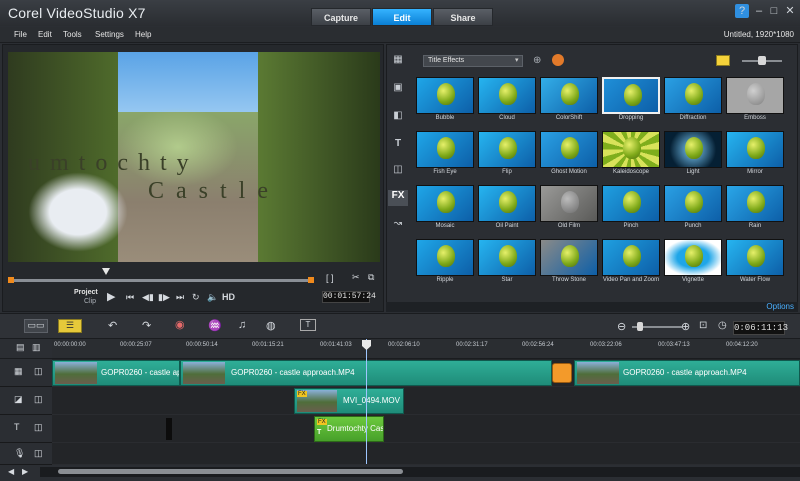 The height and width of the screenshot is (481, 800). Describe the element at coordinates (20, 347) in the screenshot. I see `track-manager-icon: ▤` at that location.